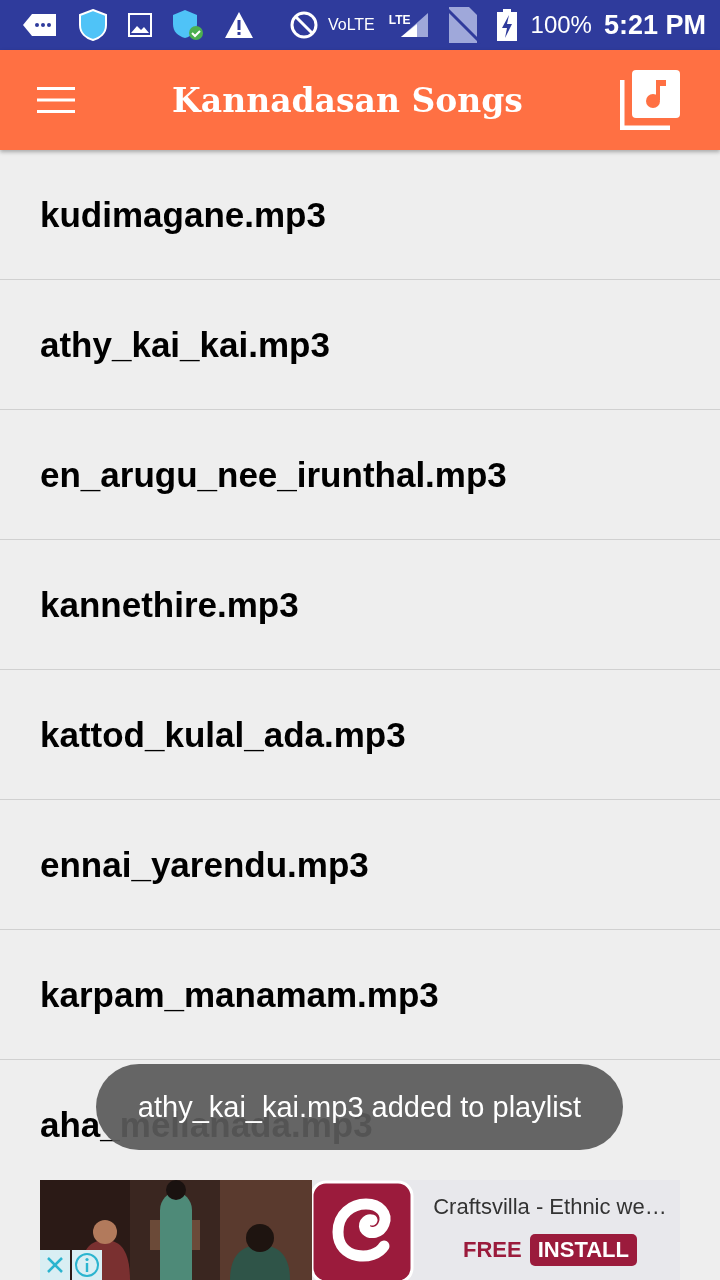  Describe the element at coordinates (654, 25) in the screenshot. I see `clock: 5:21 PM` at that location.